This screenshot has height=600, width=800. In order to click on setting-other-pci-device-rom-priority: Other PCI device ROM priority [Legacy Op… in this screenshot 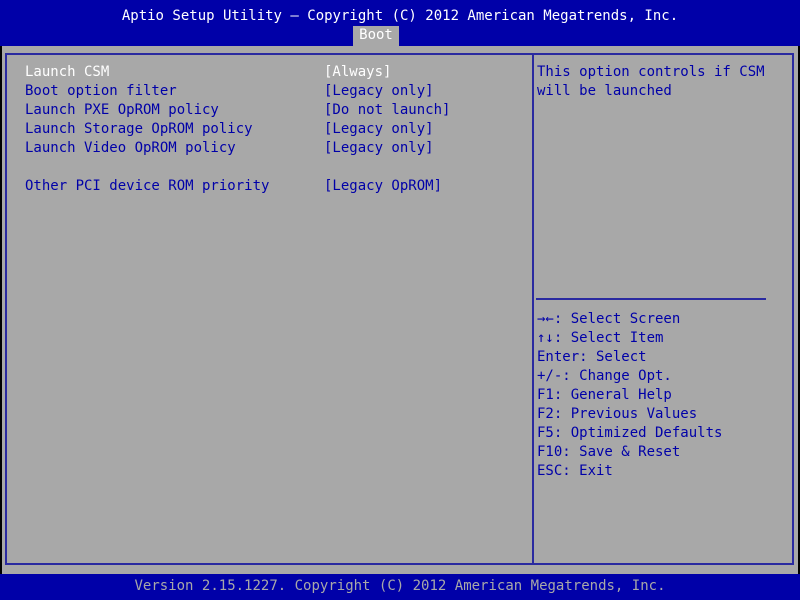, I will do `click(265, 186)`.